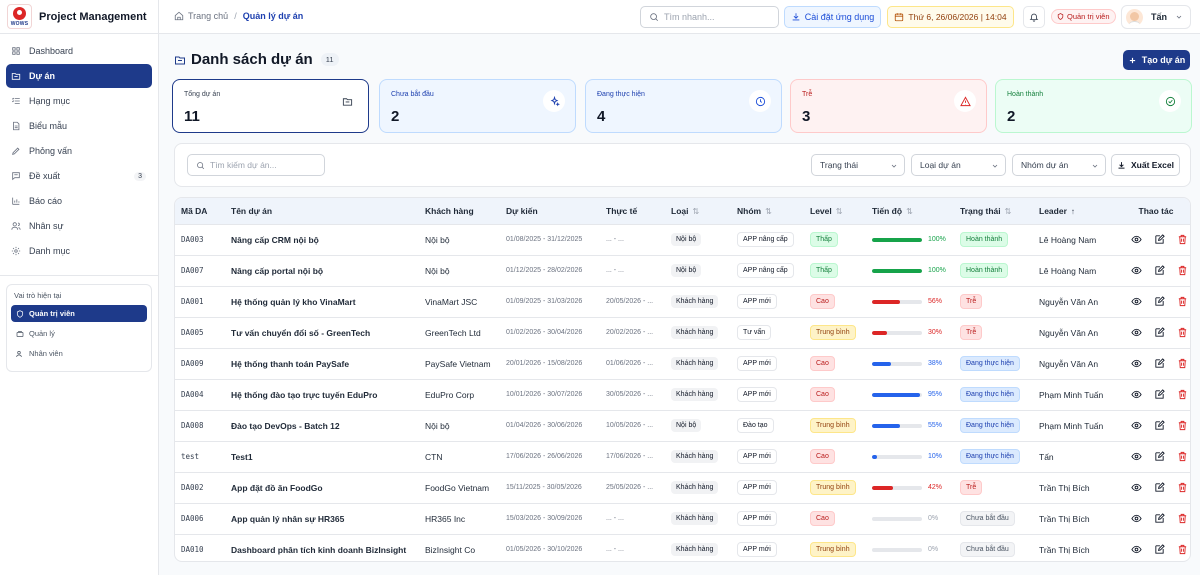 The height and width of the screenshot is (575, 1200). What do you see at coordinates (957, 17) in the screenshot?
I see `date-time-text: Thứ 6, 26/06/2026 | 14:04` at bounding box center [957, 17].